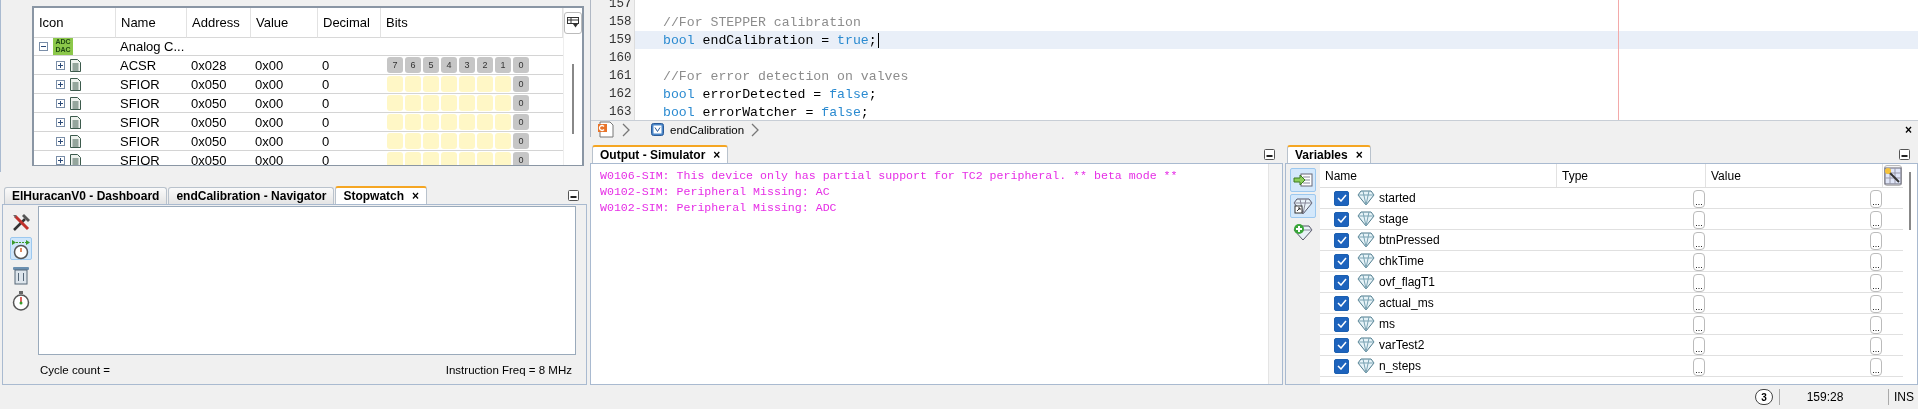 The height and width of the screenshot is (409, 1918). What do you see at coordinates (472, 23) in the screenshot?
I see `column-header: Bits` at bounding box center [472, 23].